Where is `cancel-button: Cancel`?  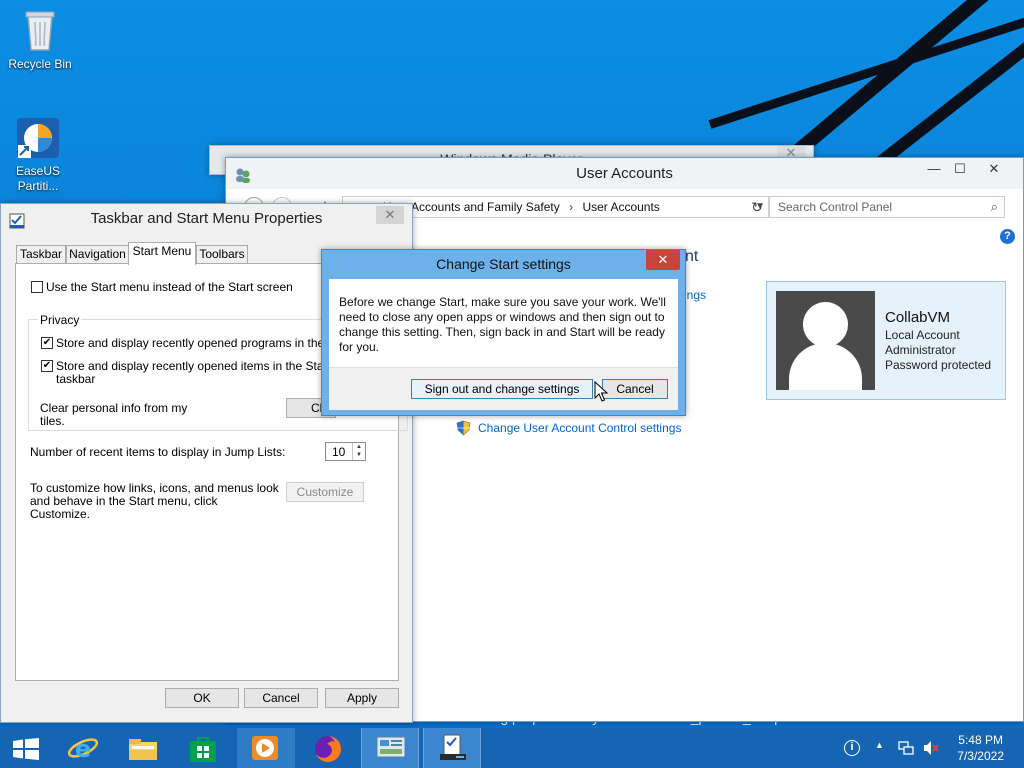 cancel-button: Cancel is located at coordinates (281, 698).